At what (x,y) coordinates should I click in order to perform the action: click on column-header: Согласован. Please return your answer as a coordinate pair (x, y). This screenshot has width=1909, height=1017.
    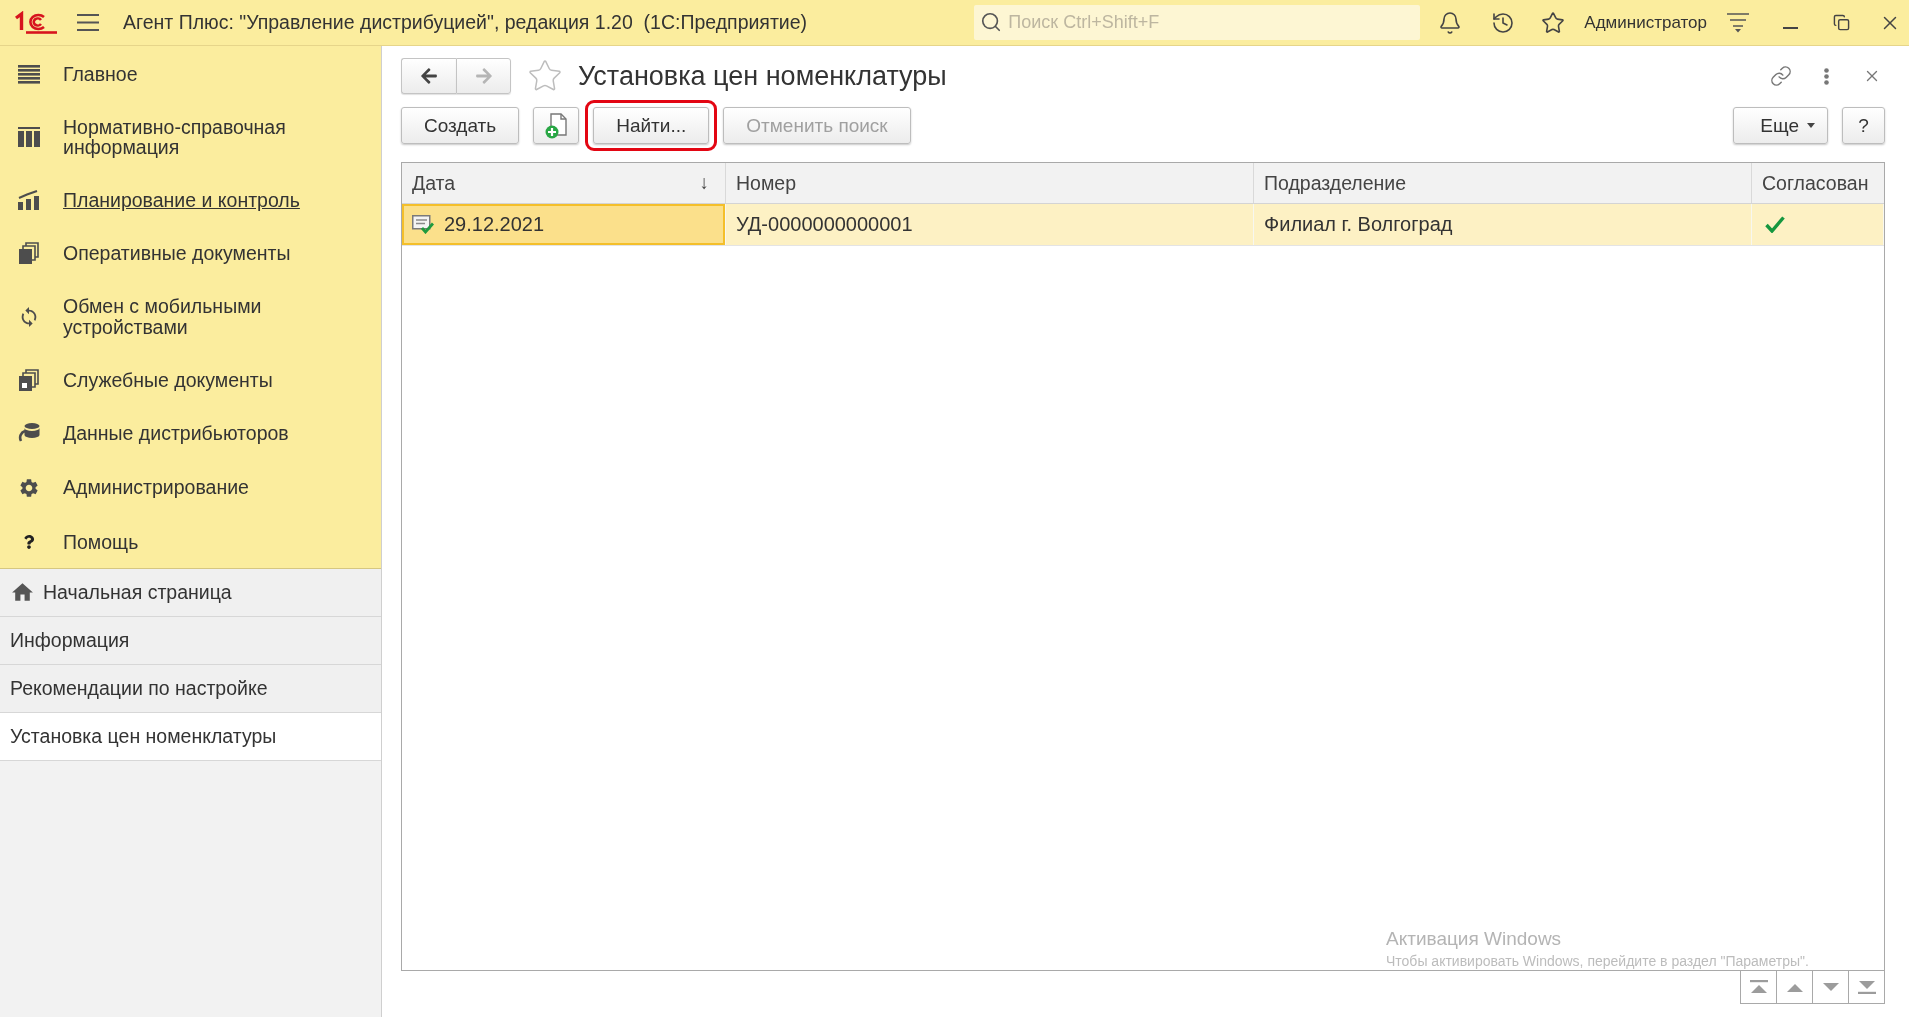
    Looking at the image, I should click on (1818, 183).